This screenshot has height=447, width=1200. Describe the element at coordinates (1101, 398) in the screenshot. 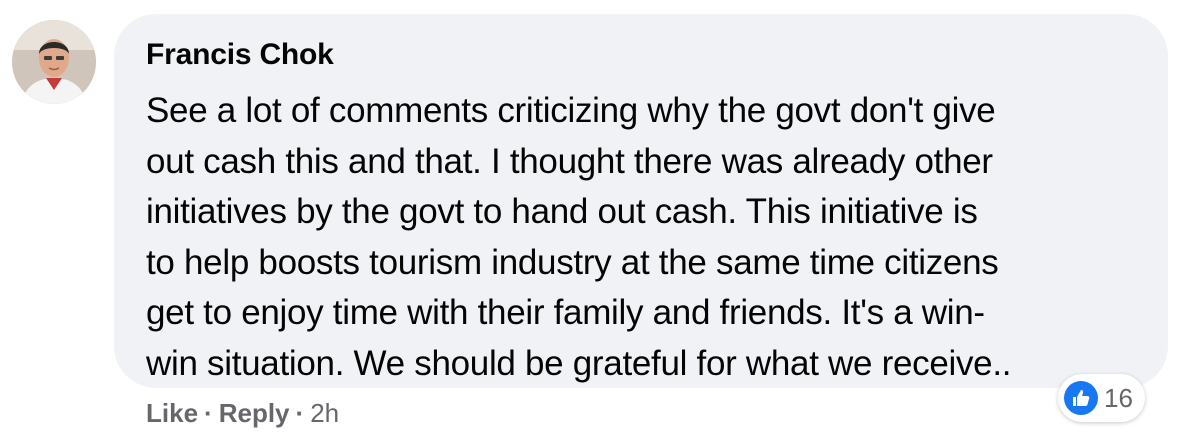

I see `reaction-summary: 16` at that location.